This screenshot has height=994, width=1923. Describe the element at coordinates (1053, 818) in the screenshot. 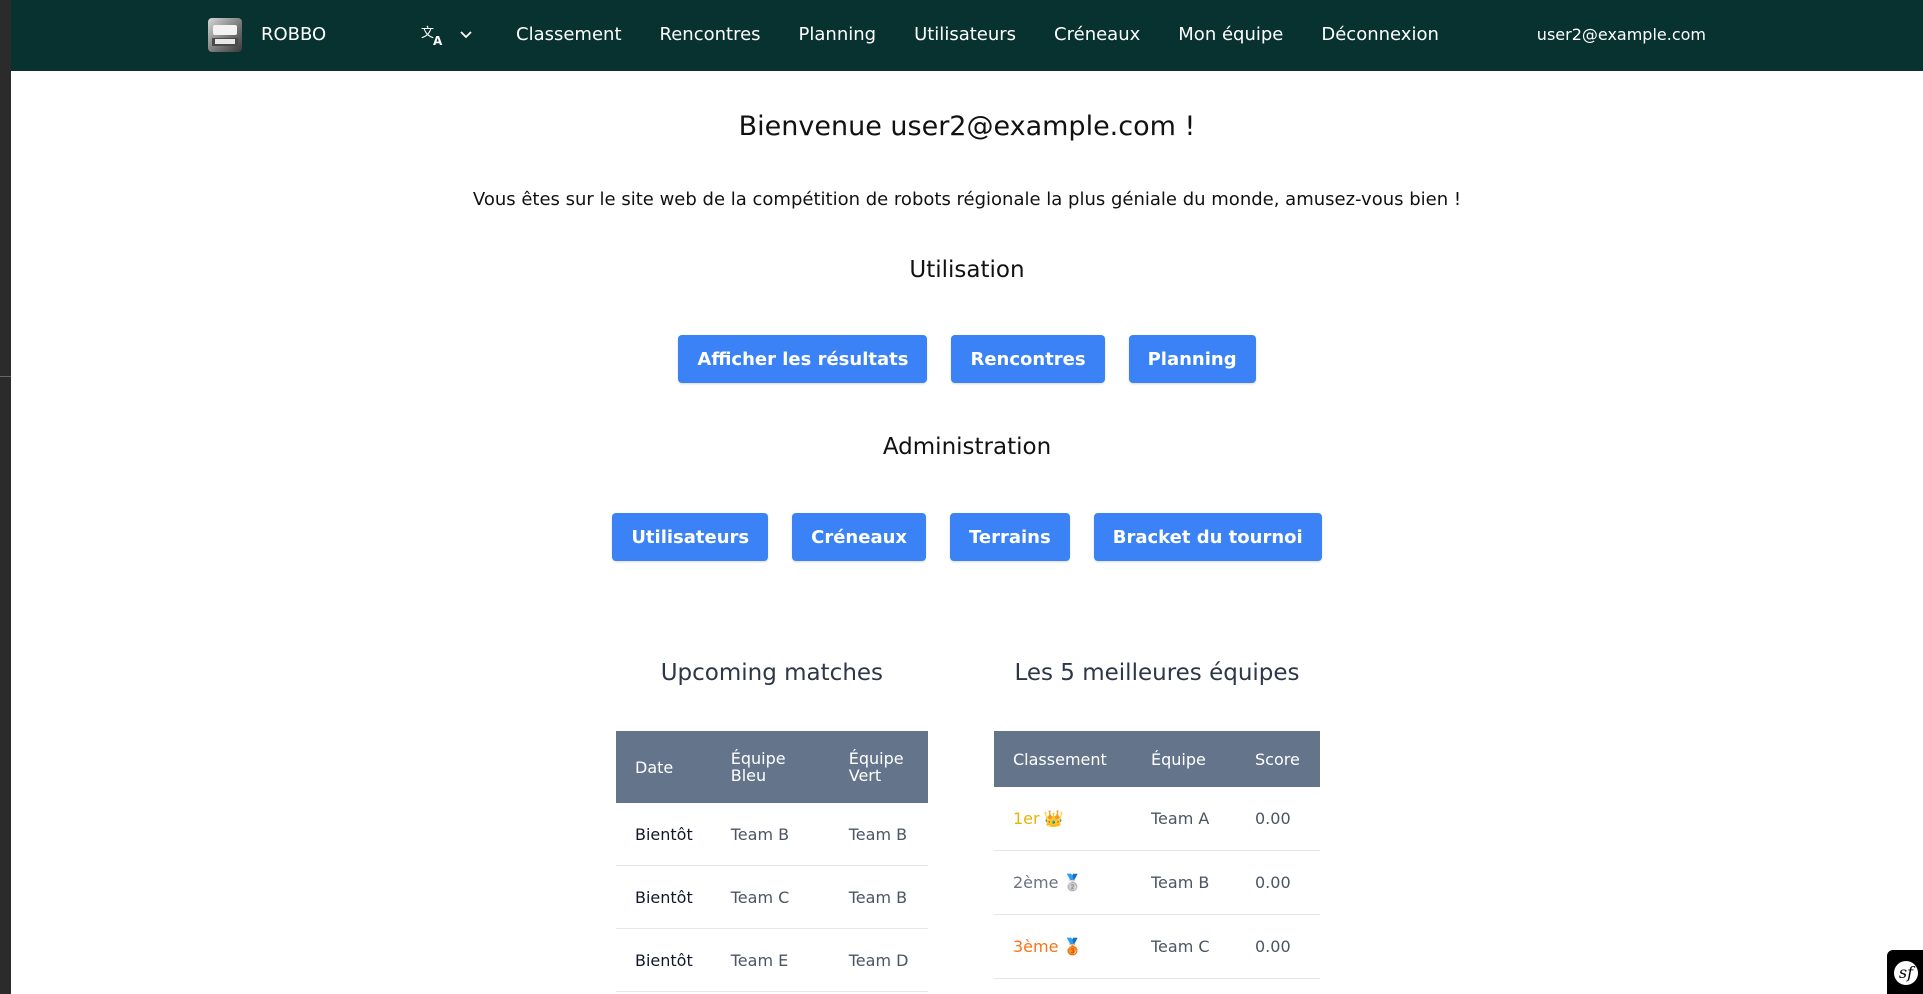

I see `crown-icon: 👑` at that location.